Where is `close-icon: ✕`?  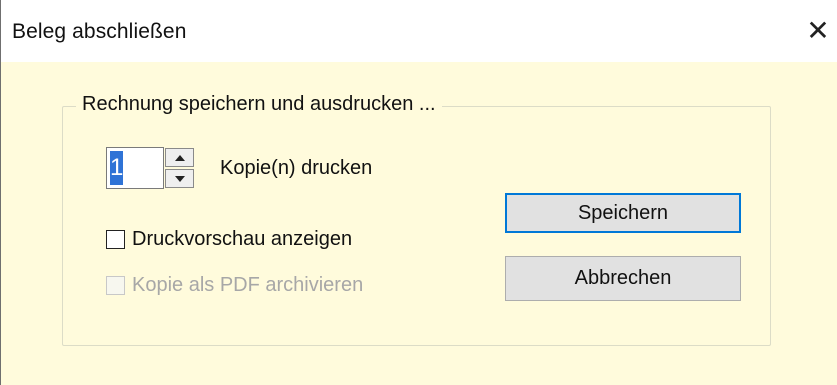 close-icon: ✕ is located at coordinates (818, 31).